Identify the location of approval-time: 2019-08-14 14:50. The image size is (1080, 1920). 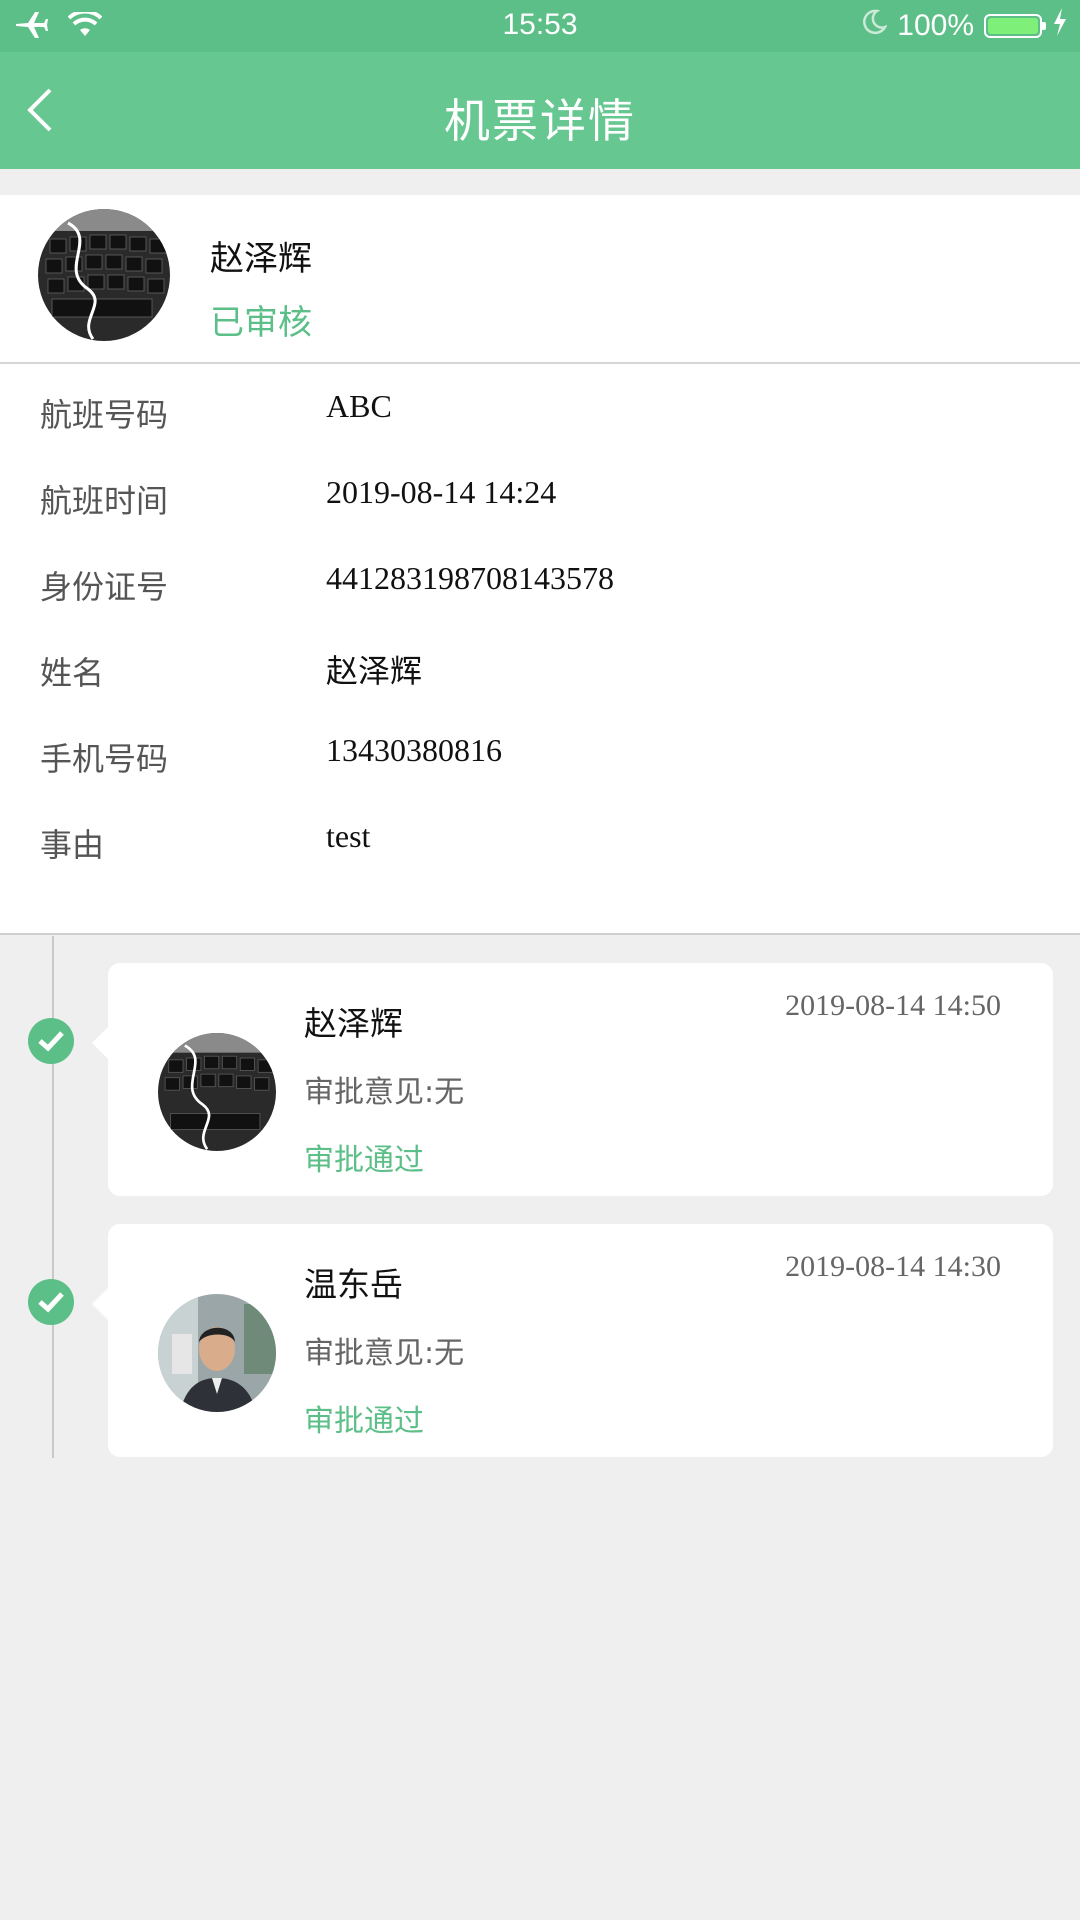
(893, 1005).